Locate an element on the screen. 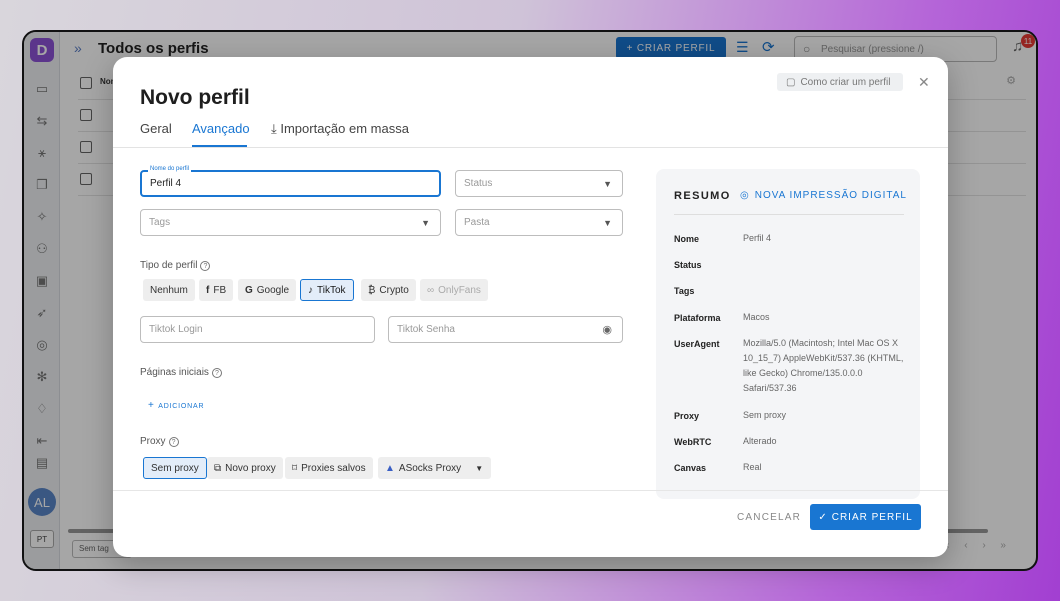 The width and height of the screenshot is (1060, 601). summary-value-platform: Macos is located at coordinates (825, 317).